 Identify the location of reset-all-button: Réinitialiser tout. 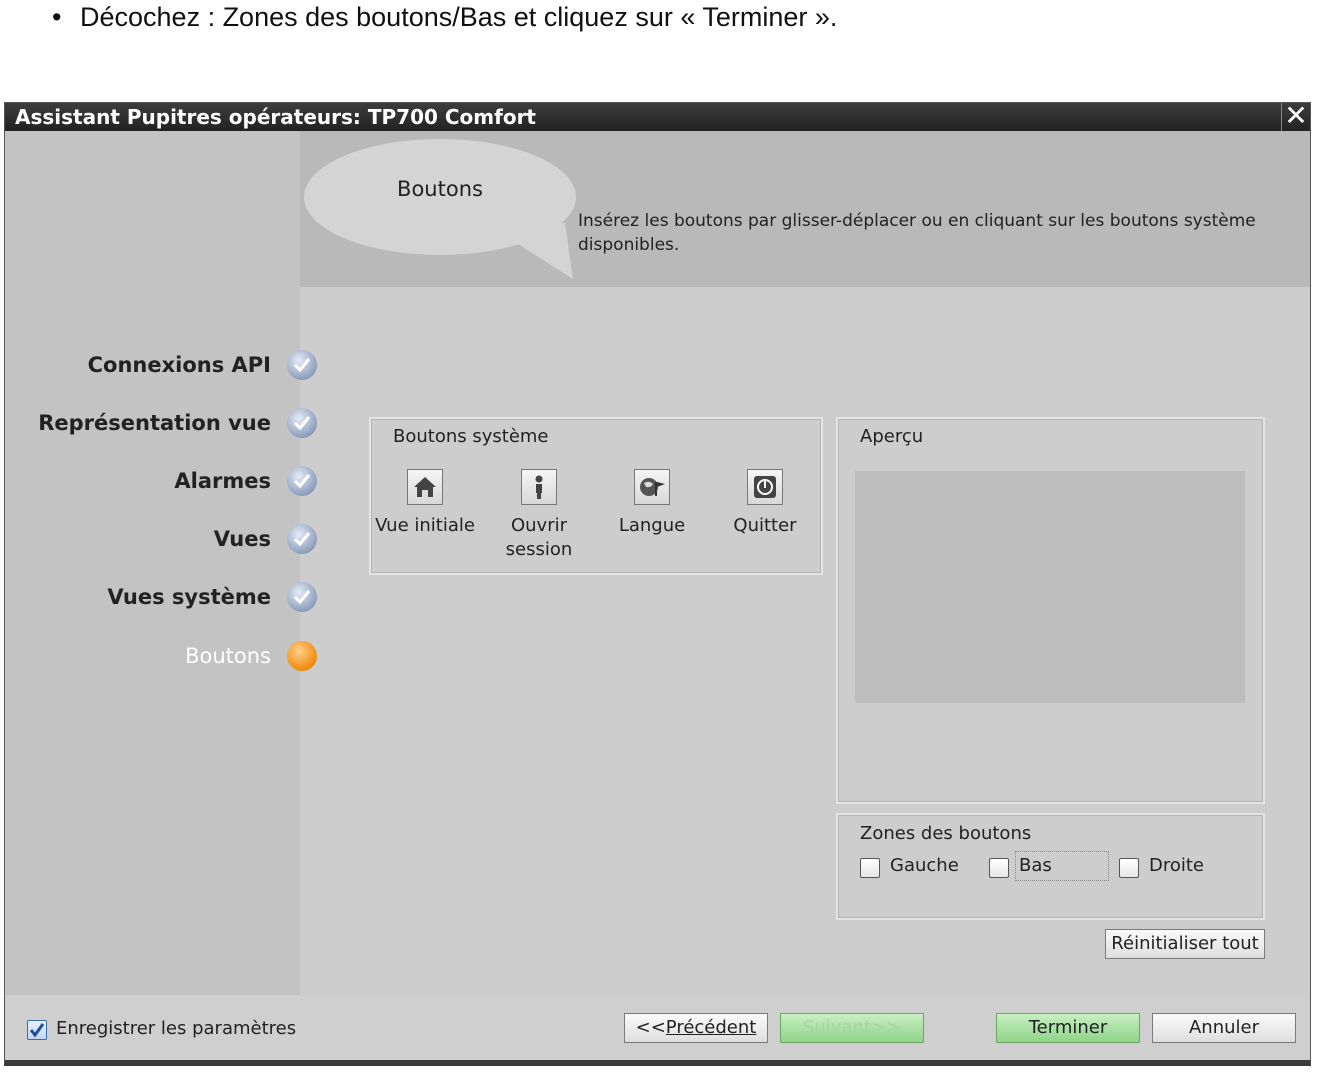
(1185, 944).